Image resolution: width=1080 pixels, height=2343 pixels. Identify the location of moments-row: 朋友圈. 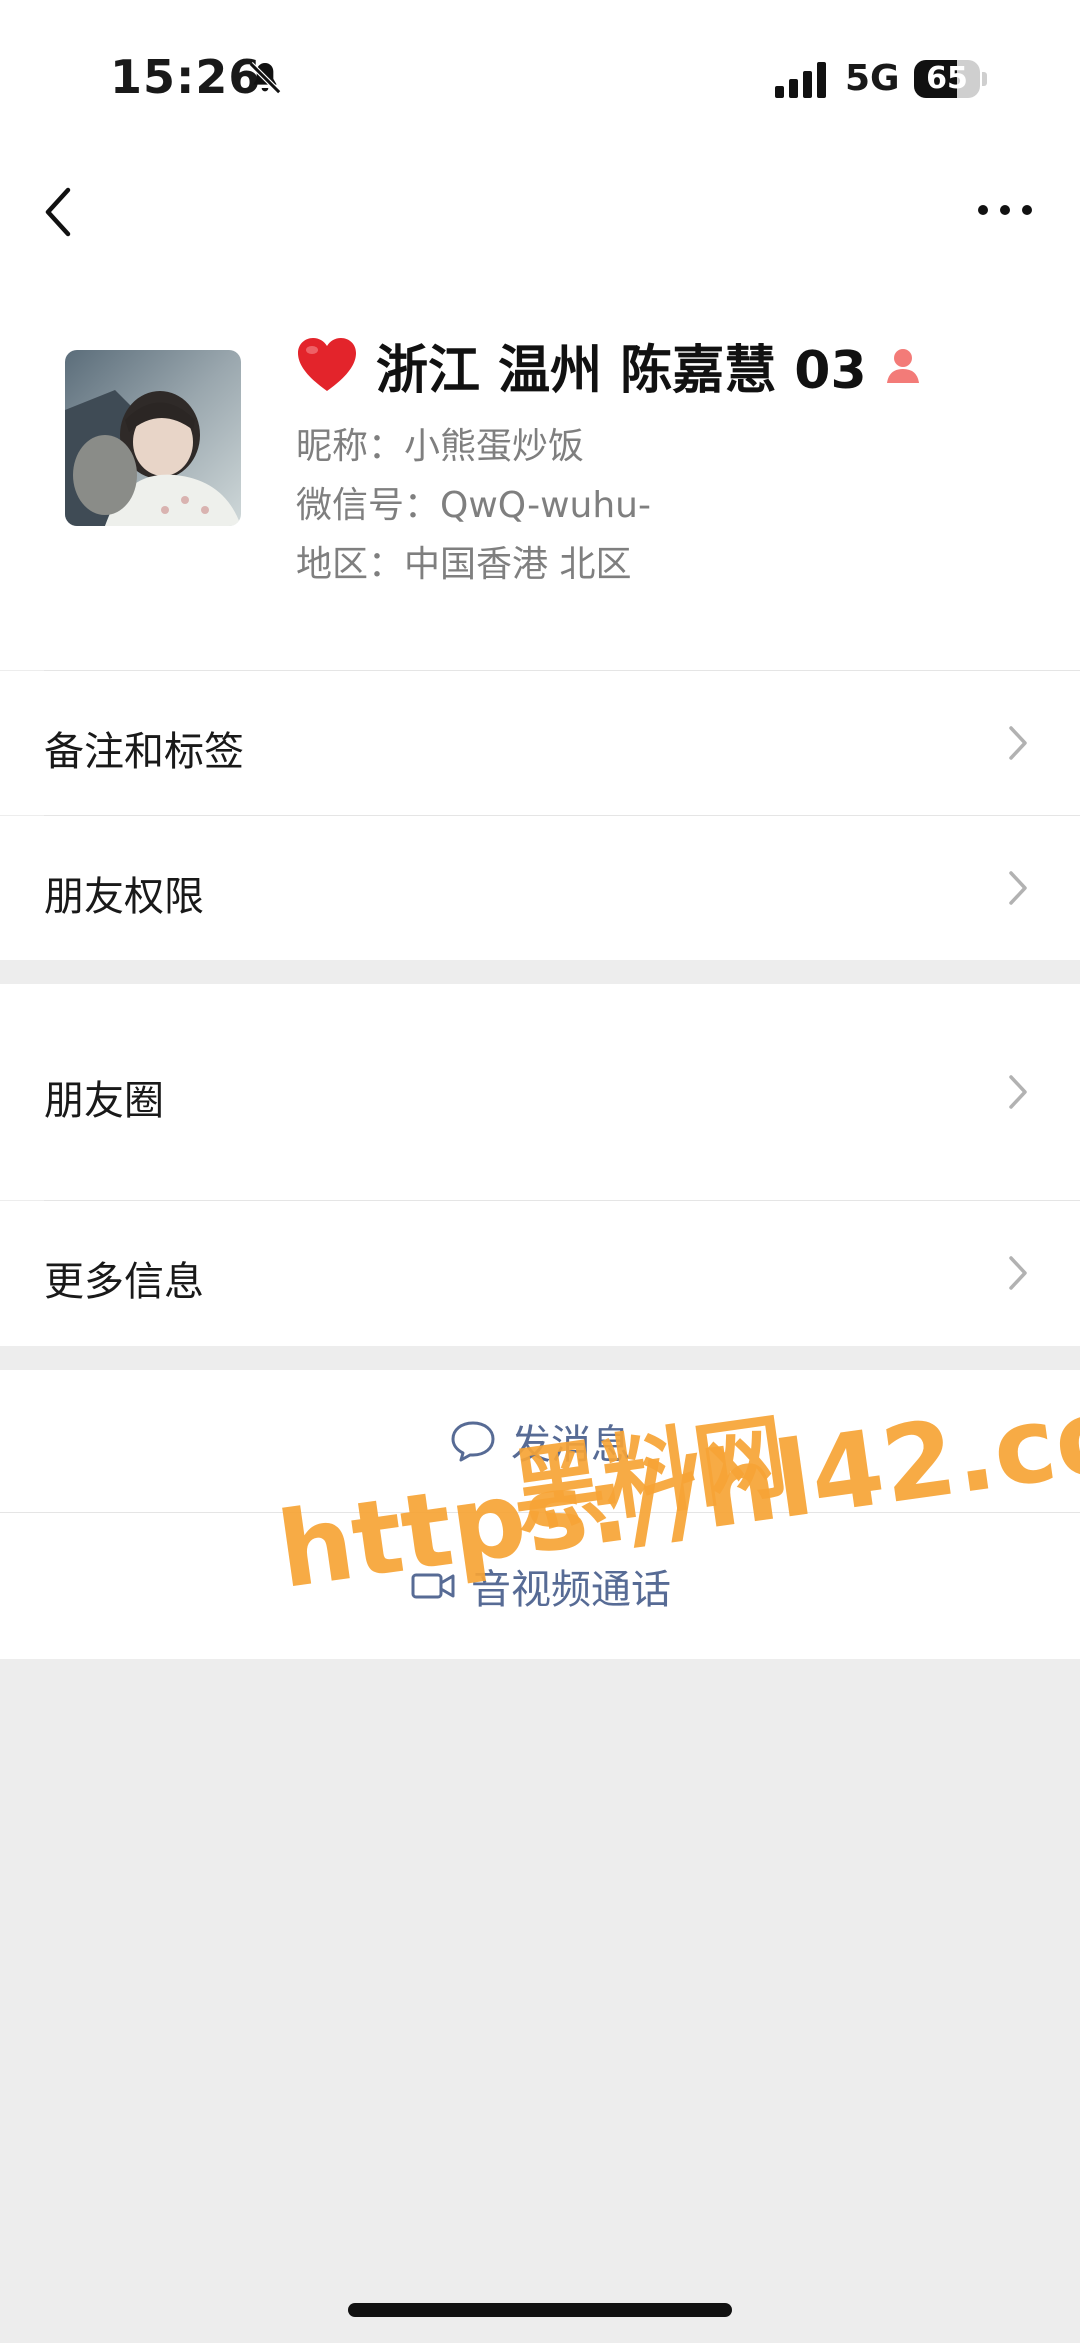
(540, 1092).